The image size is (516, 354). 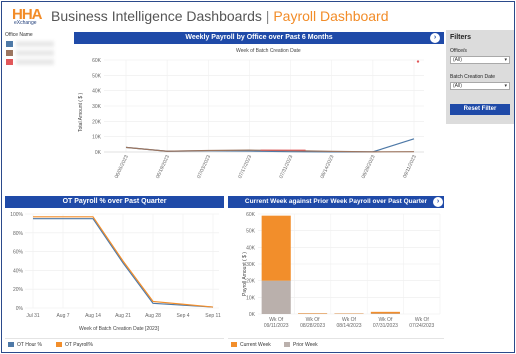 I want to click on weekly-payroll-ylabel: Total Amount ( $ ), so click(x=81, y=112).